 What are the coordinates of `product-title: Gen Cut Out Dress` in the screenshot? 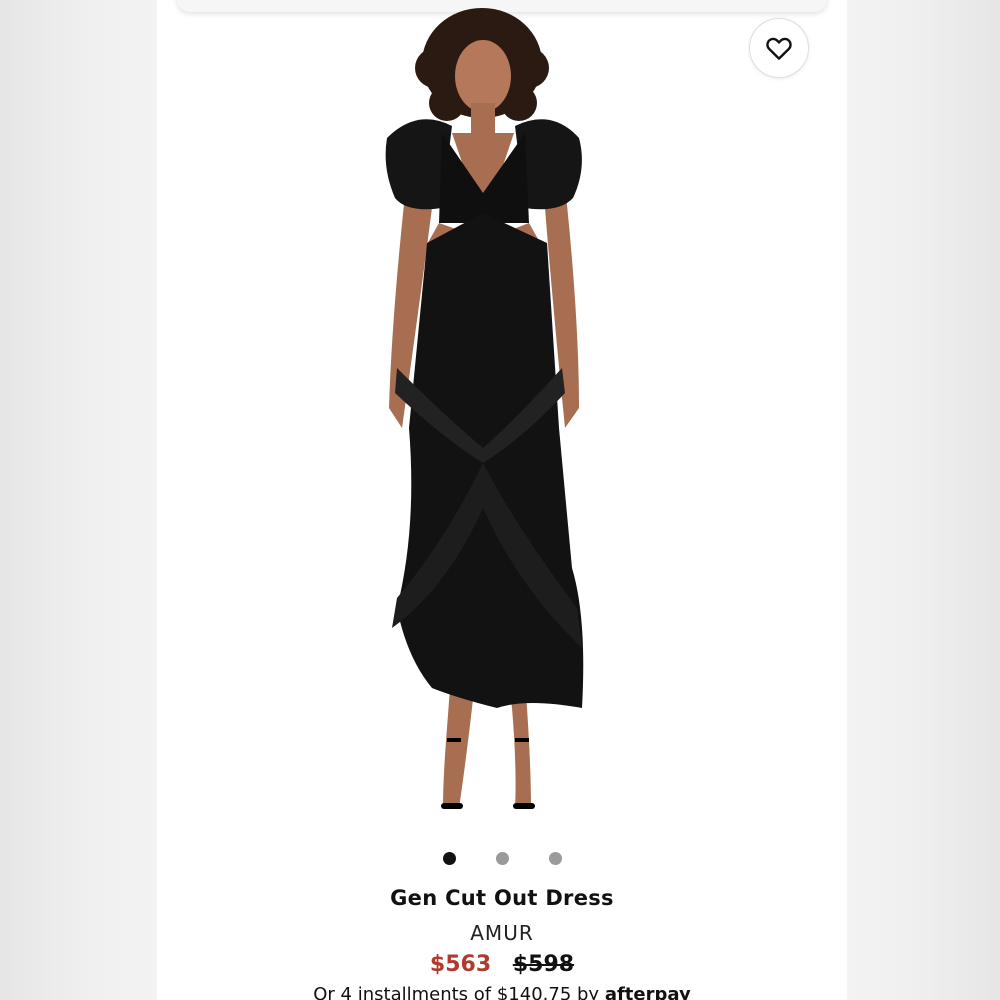 It's located at (502, 898).